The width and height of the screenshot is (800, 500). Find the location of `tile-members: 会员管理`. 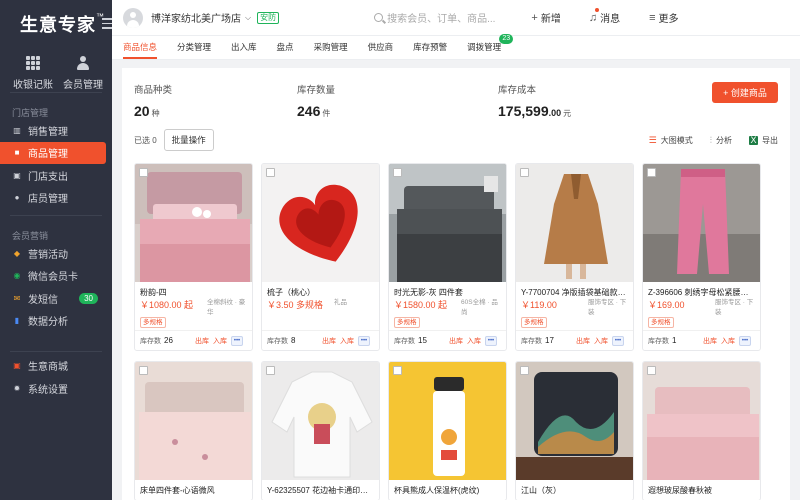

tile-members: 会员管理 is located at coordinates (83, 73).